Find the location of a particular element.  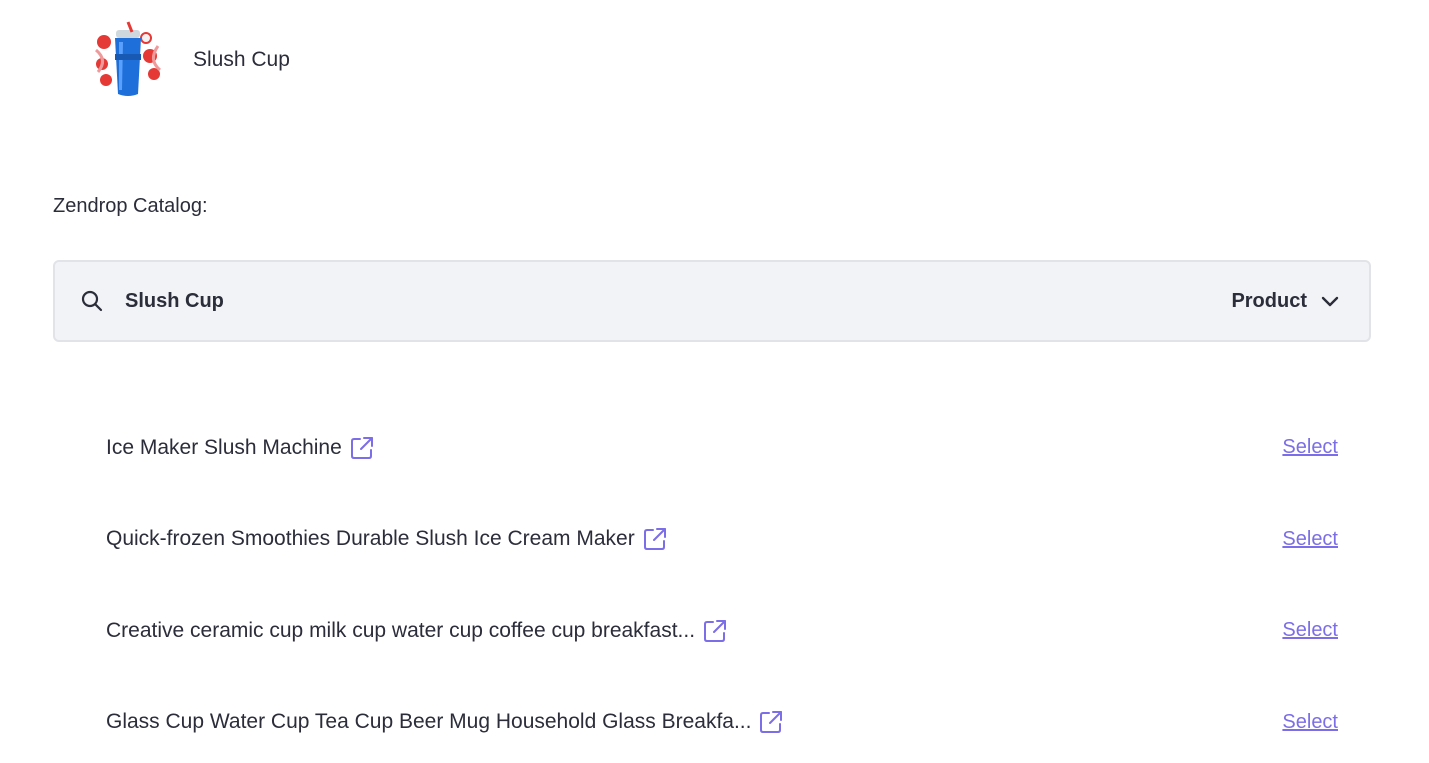

search-type-dropdown: Product is located at coordinates (1286, 301).